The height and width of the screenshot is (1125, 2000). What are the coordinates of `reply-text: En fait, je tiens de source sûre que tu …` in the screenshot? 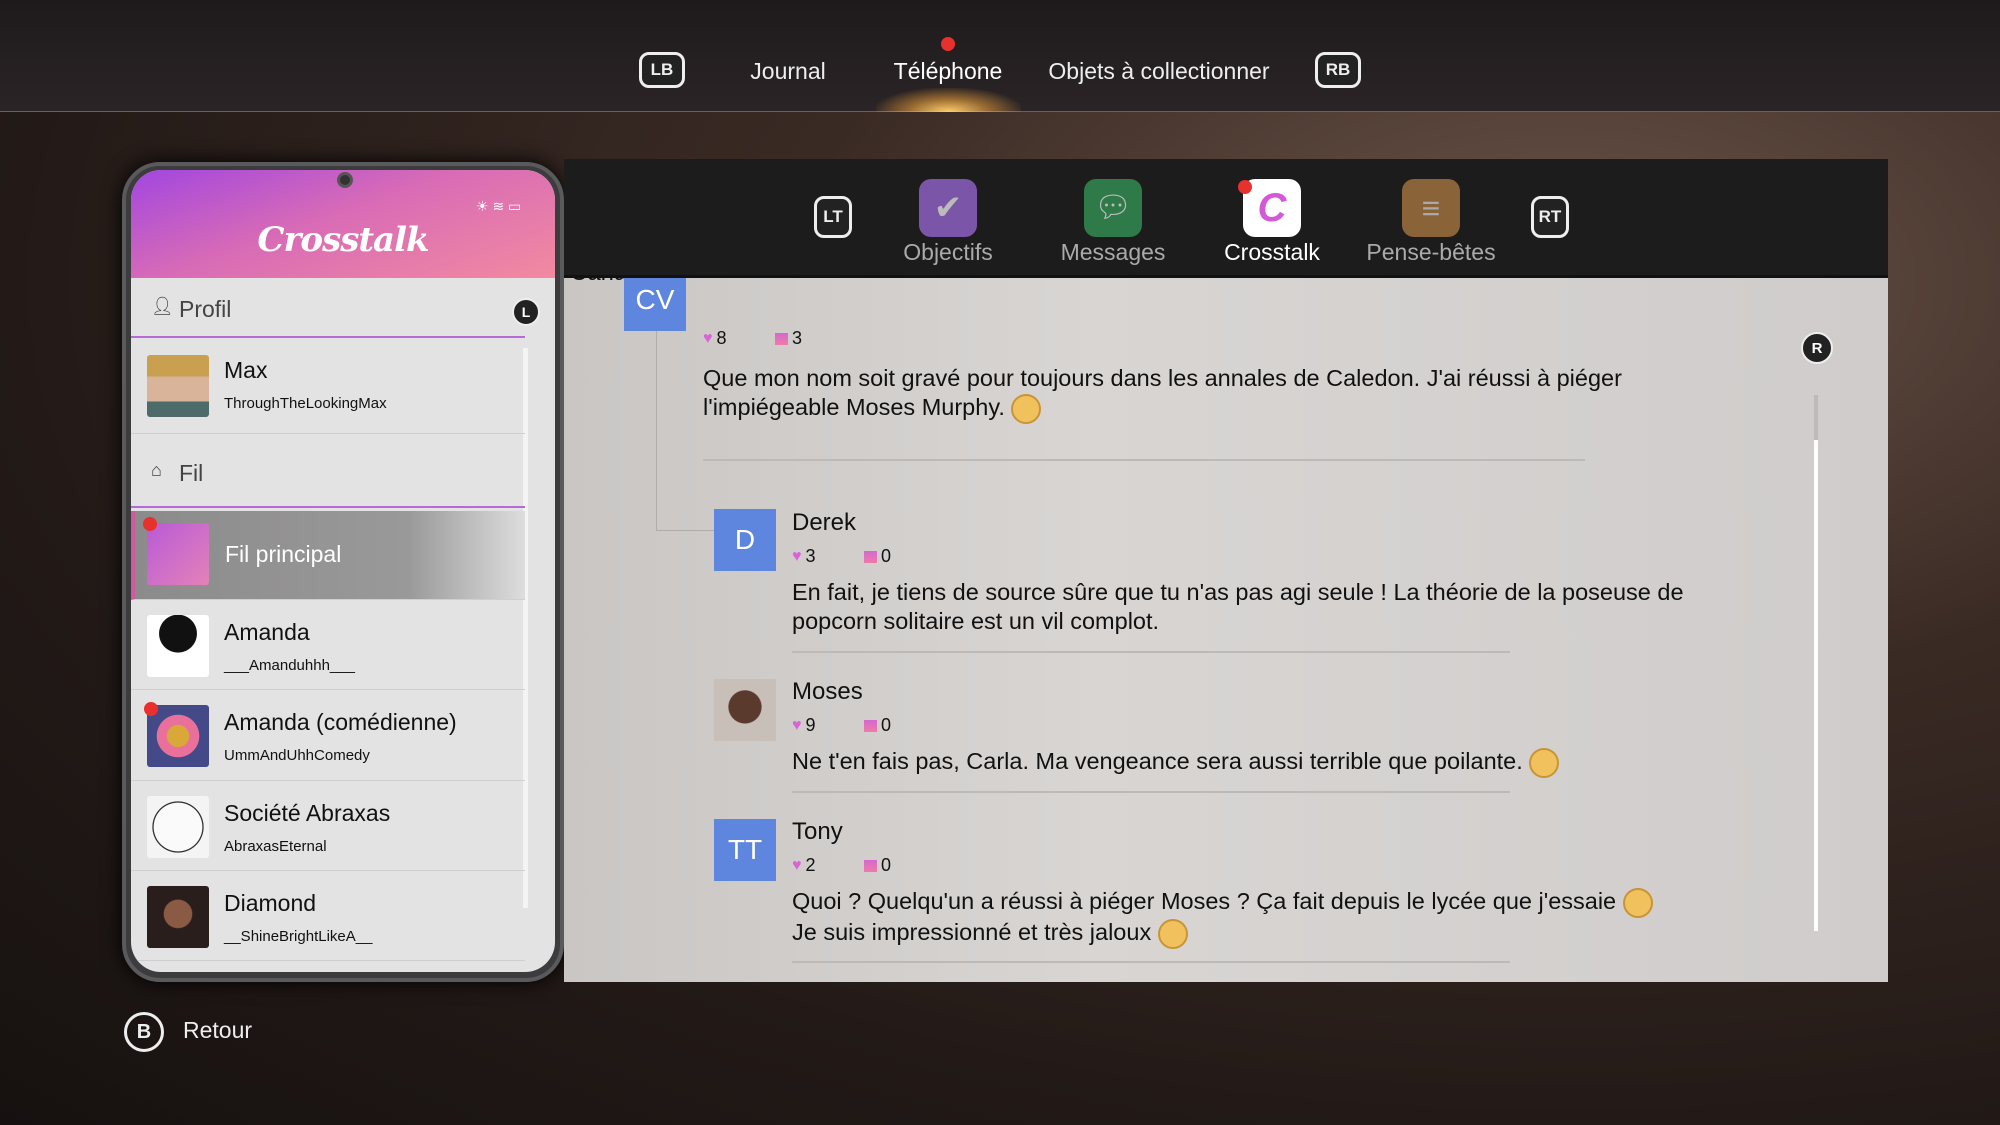 It's located at (1238, 606).